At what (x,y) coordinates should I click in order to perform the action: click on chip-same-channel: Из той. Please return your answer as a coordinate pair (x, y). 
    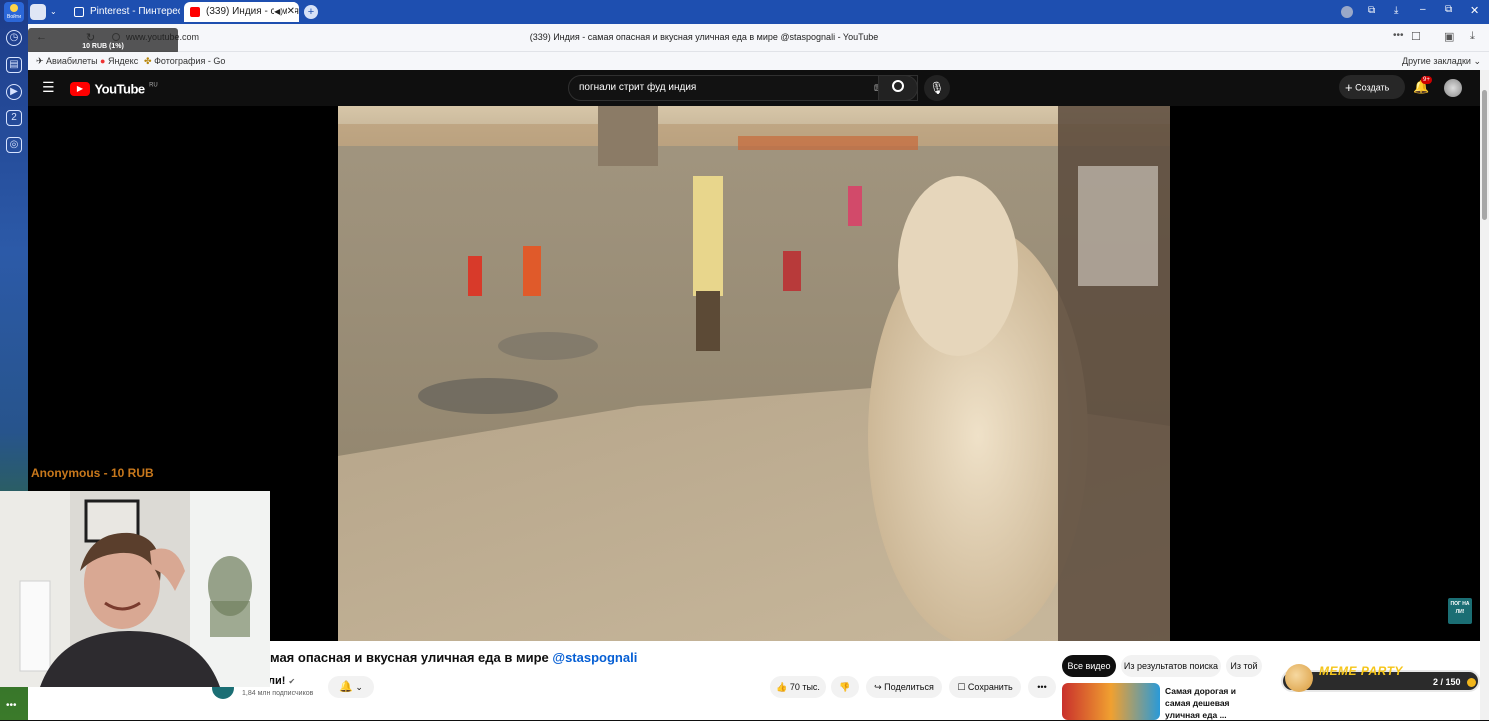
    Looking at the image, I should click on (1244, 666).